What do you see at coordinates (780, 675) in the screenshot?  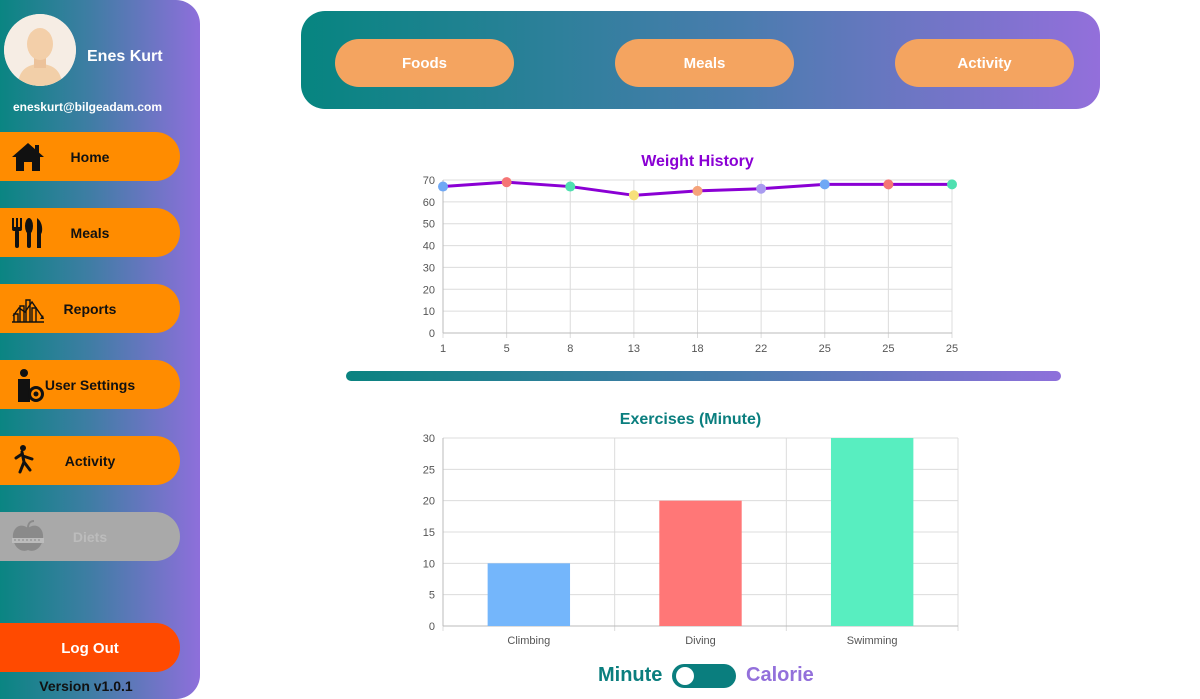 I see `toggle-label-calorie: Calorie` at bounding box center [780, 675].